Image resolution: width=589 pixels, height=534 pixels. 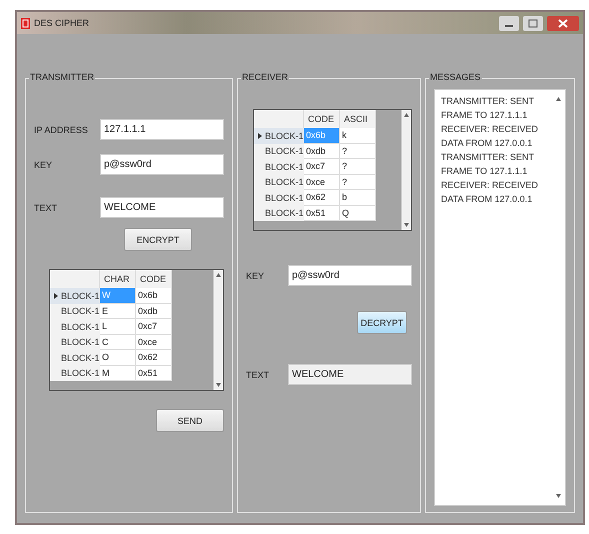 I want to click on panel-title: MESSAGES, so click(x=455, y=77).